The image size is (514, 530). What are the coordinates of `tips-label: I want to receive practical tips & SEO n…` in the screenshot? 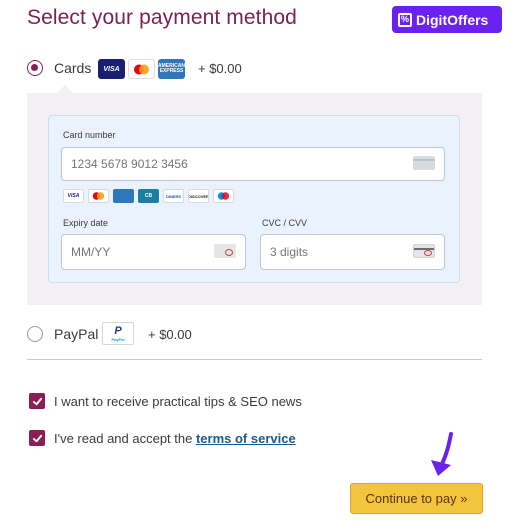 It's located at (178, 401).